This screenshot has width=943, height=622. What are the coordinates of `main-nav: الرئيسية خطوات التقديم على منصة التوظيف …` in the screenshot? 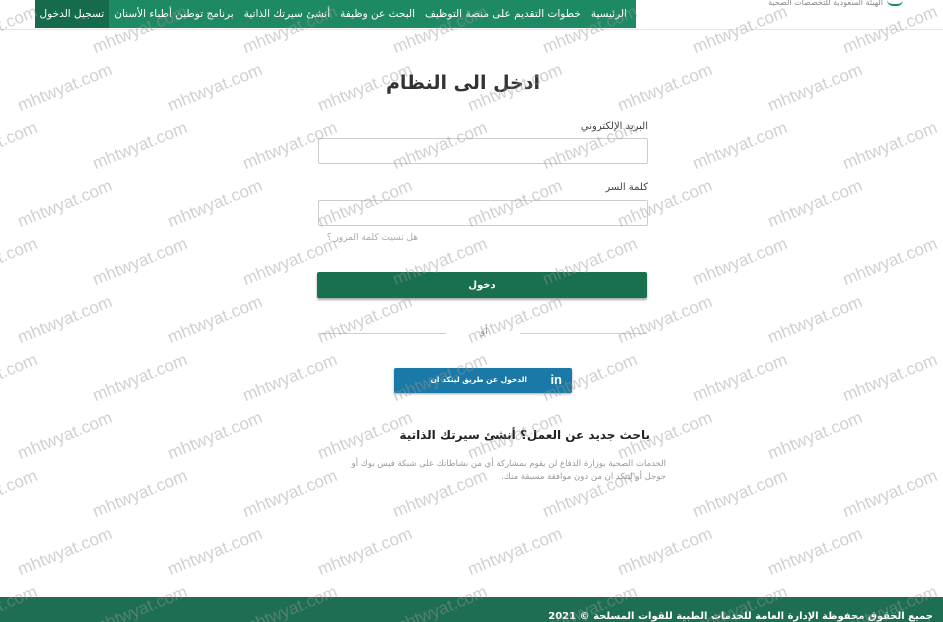 It's located at (335, 14).